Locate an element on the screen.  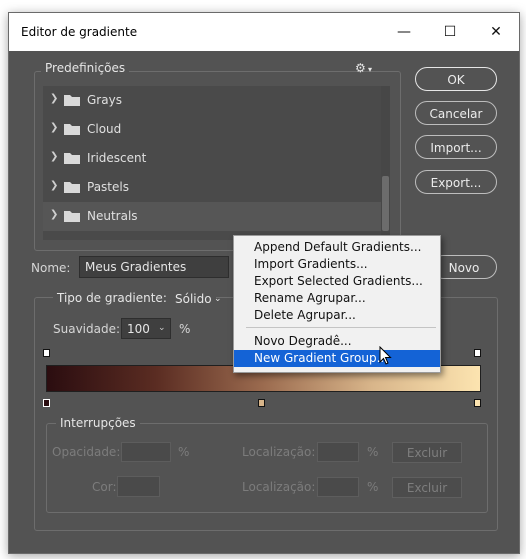
preset-folder-cloud: ❯ Cloud is located at coordinates (215, 129).